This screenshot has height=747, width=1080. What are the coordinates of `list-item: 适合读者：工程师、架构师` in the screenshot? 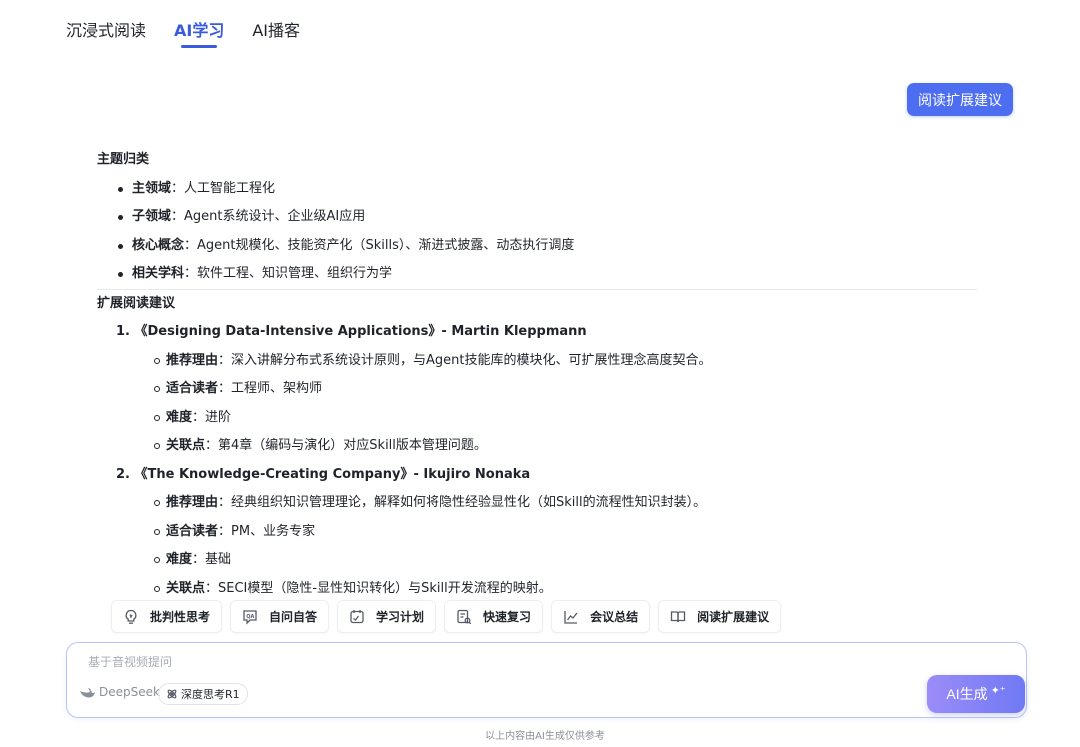 It's located at (565, 389).